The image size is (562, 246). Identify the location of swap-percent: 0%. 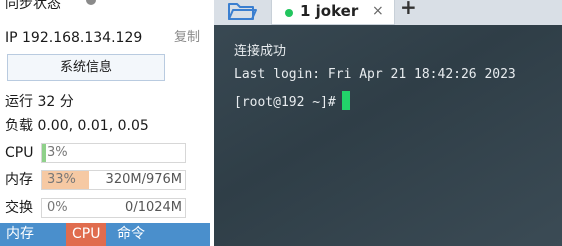
(57, 207).